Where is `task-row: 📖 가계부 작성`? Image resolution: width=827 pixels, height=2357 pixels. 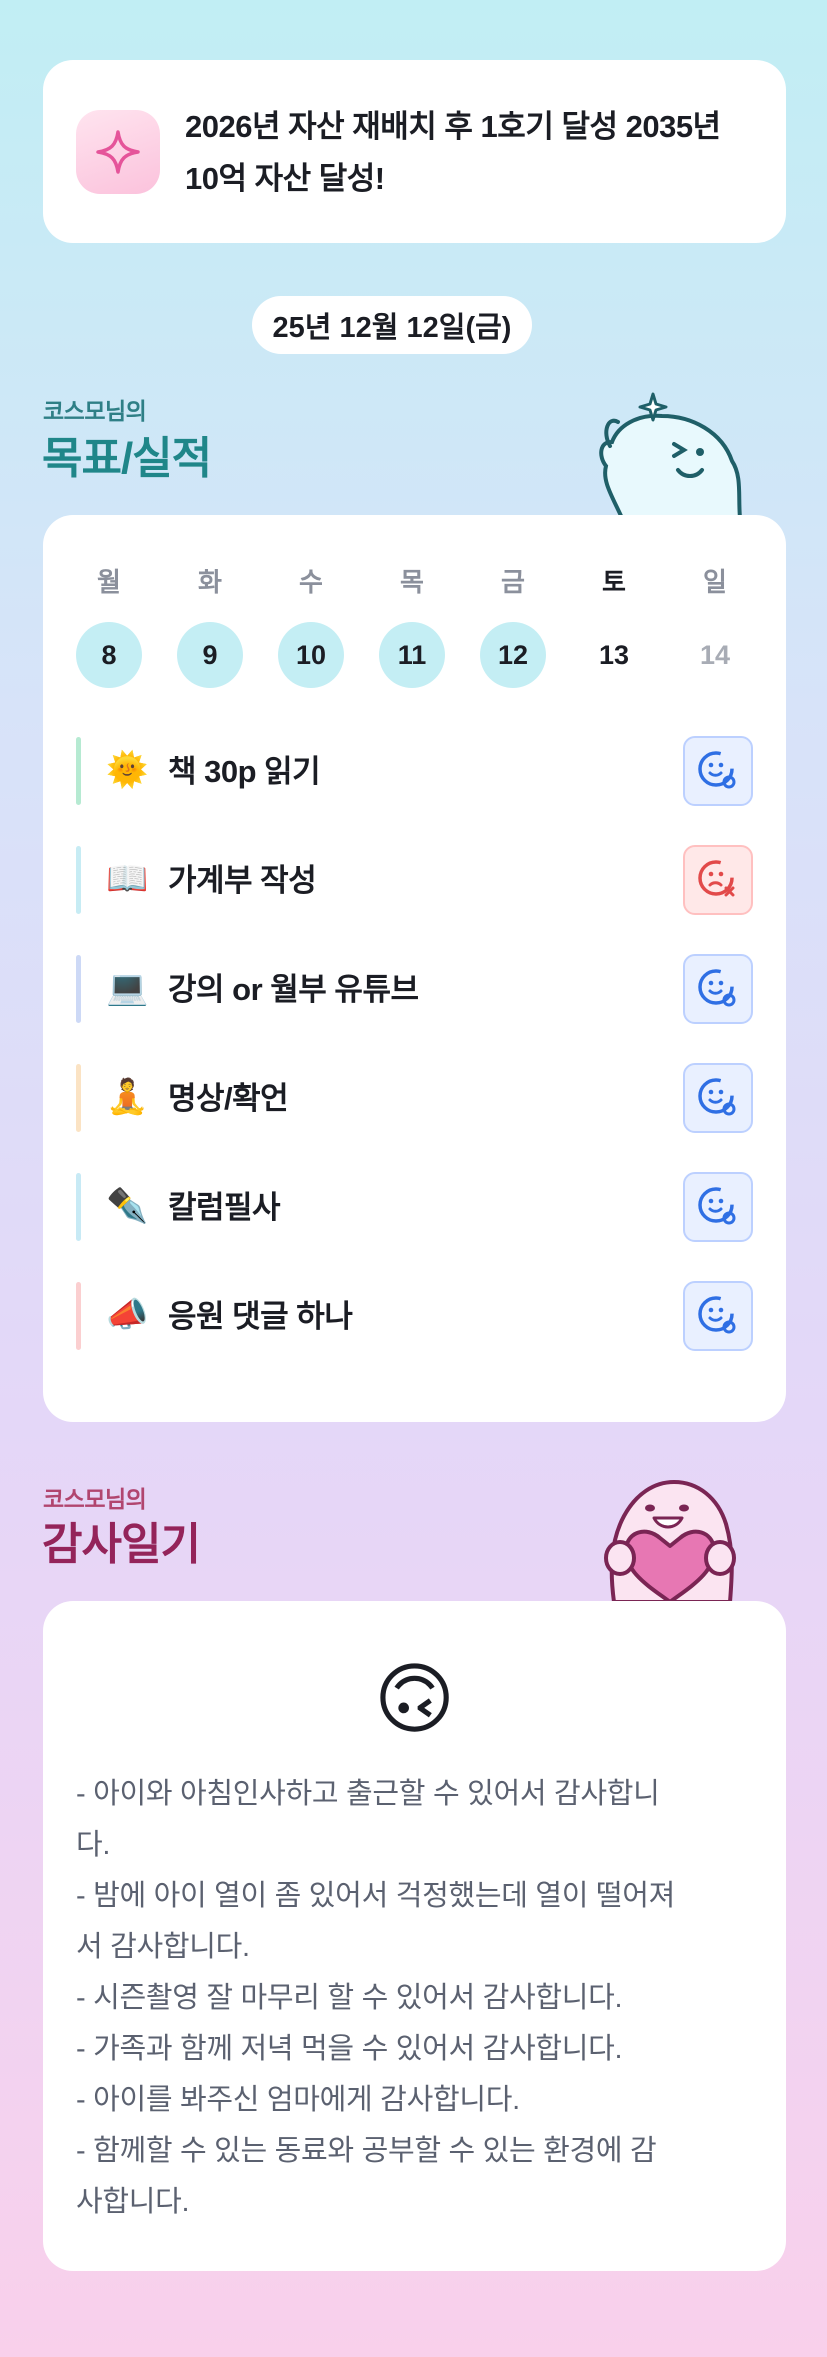 task-row: 📖 가계부 작성 is located at coordinates (414, 880).